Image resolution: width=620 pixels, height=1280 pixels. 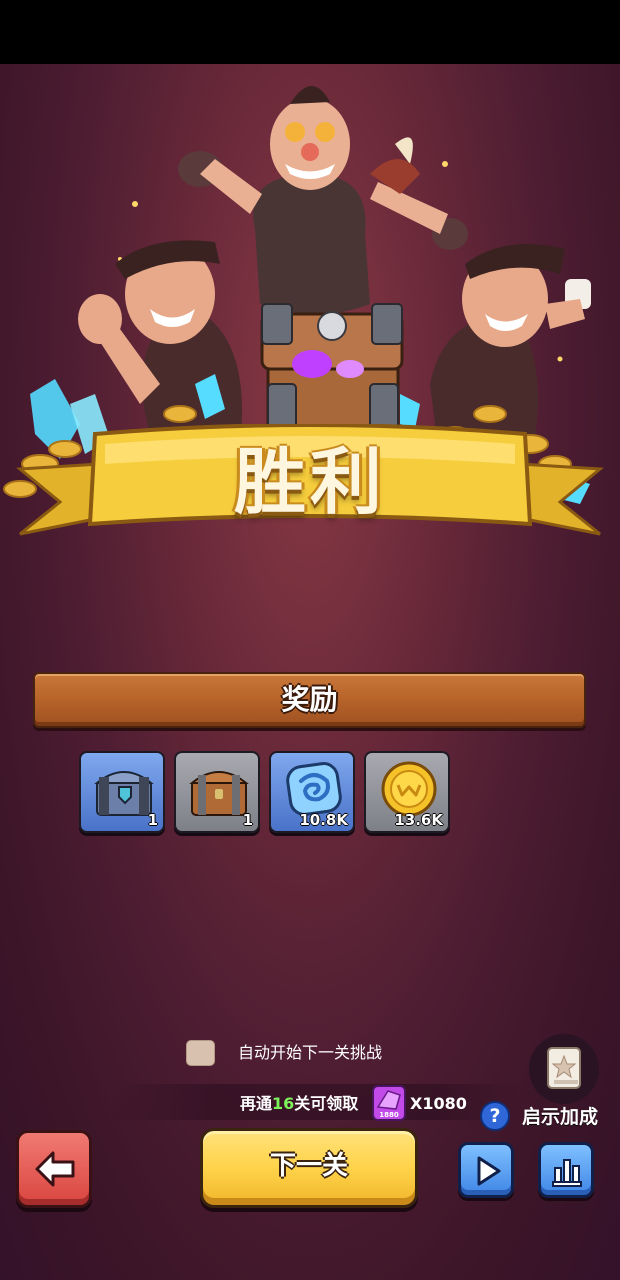 What do you see at coordinates (332, 369) in the screenshot?
I see `treasure-chest` at bounding box center [332, 369].